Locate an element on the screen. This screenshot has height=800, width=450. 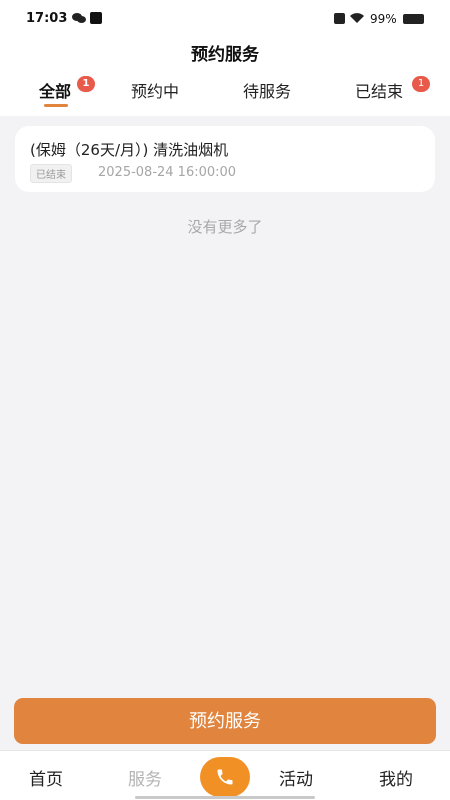
wechat-icon is located at coordinates (79, 18).